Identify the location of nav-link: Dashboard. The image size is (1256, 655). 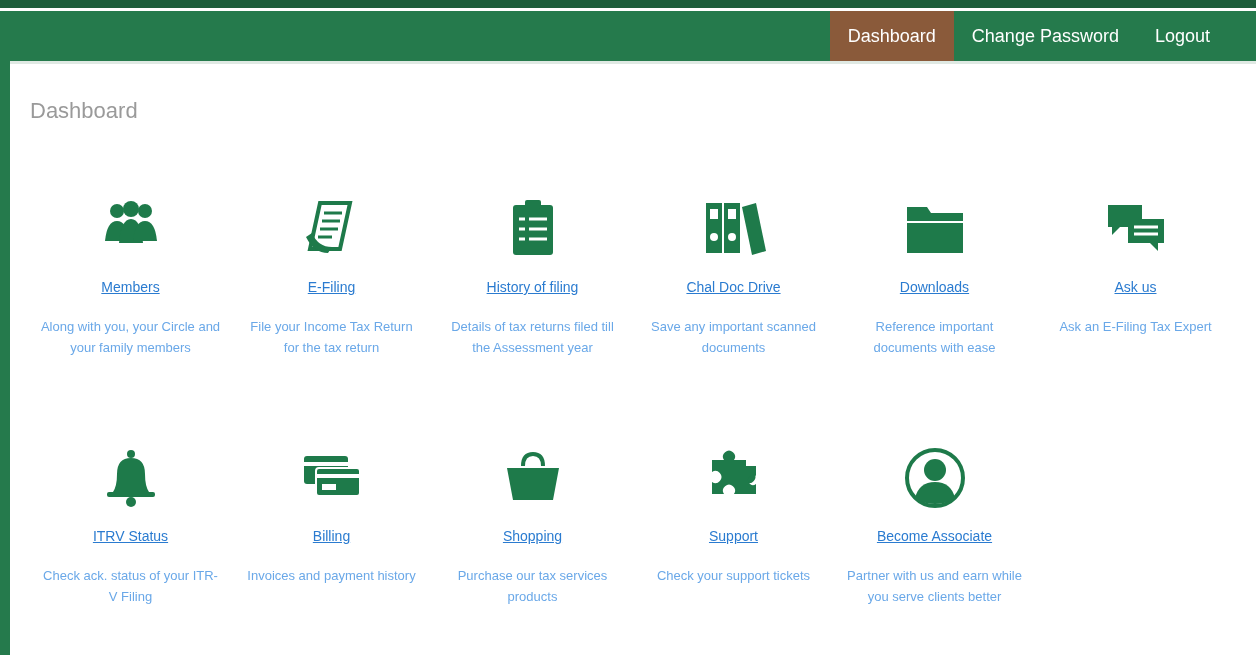
(891, 36).